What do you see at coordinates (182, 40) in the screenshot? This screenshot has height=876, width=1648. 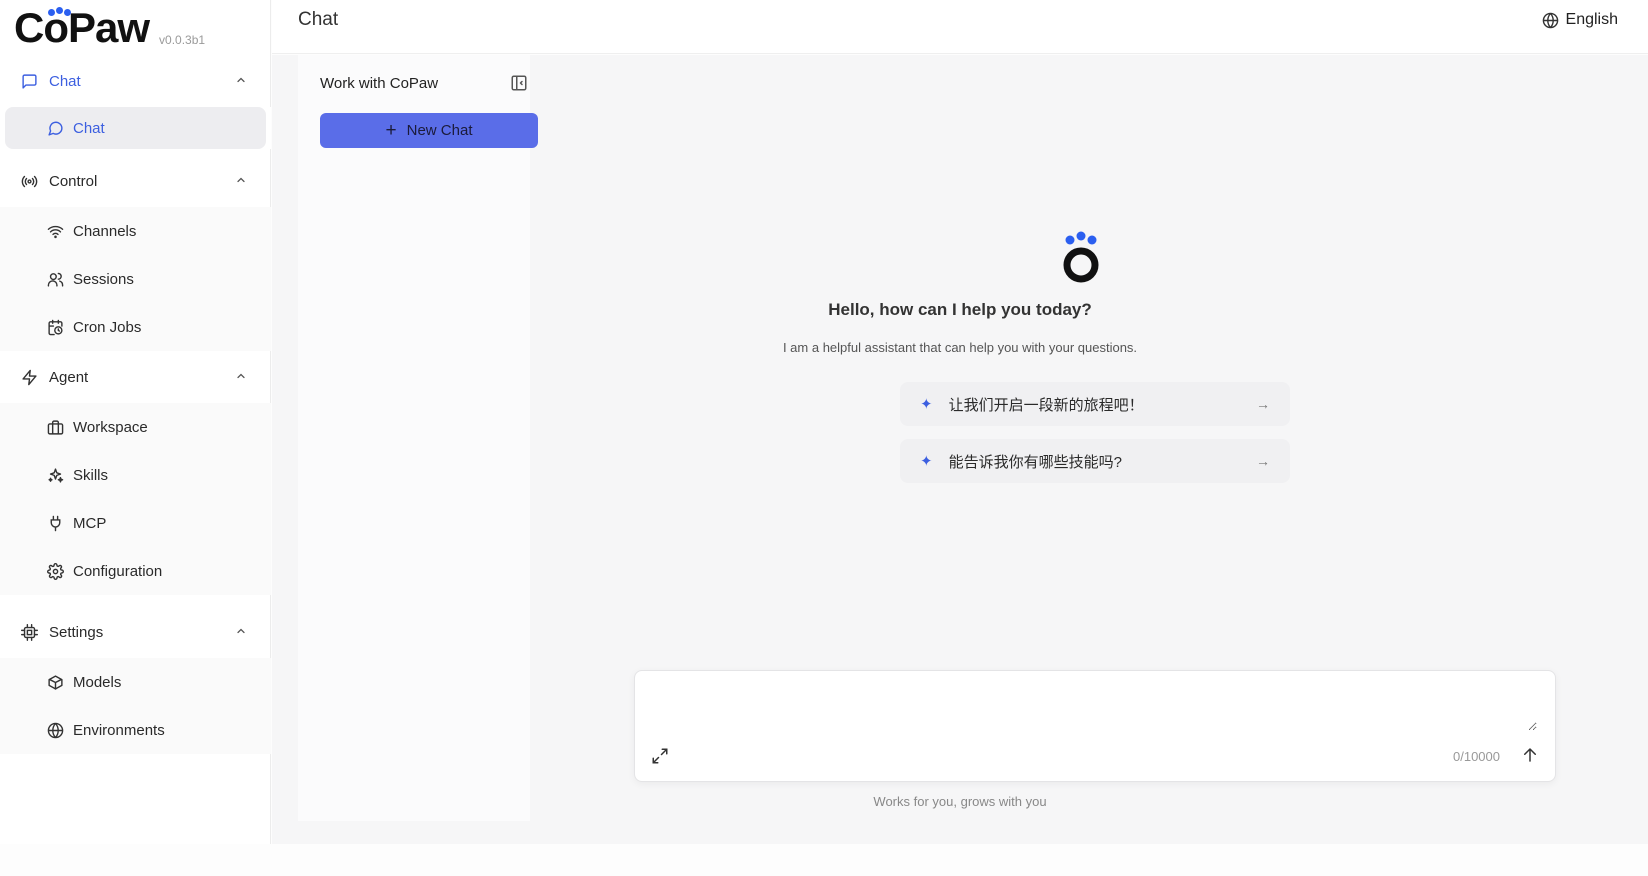 I see `version-label: v0.0.3b1` at bounding box center [182, 40].